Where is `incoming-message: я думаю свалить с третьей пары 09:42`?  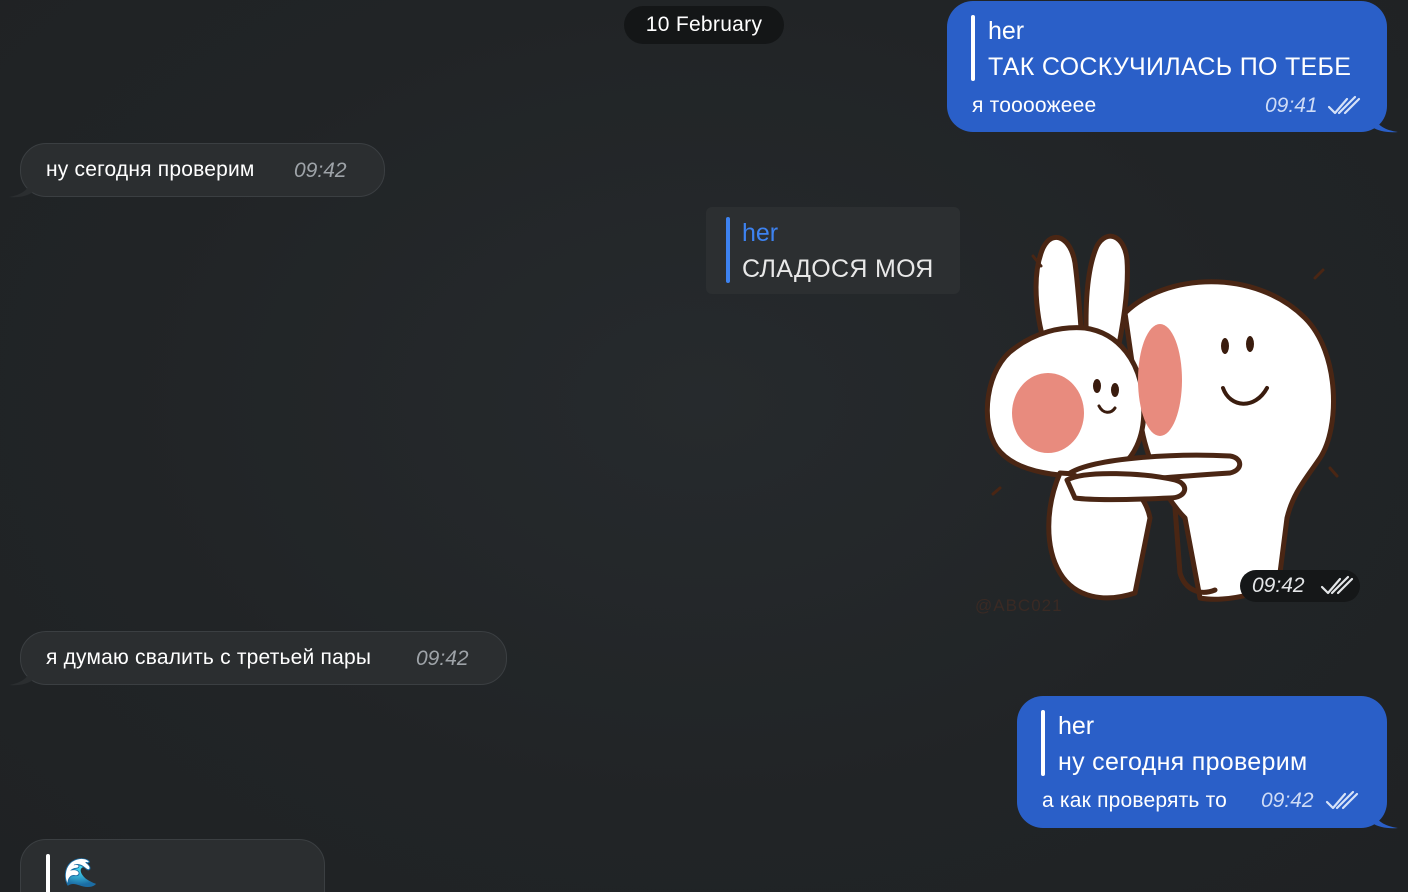 incoming-message: я думаю свалить с третьей пары 09:42 is located at coordinates (263, 658).